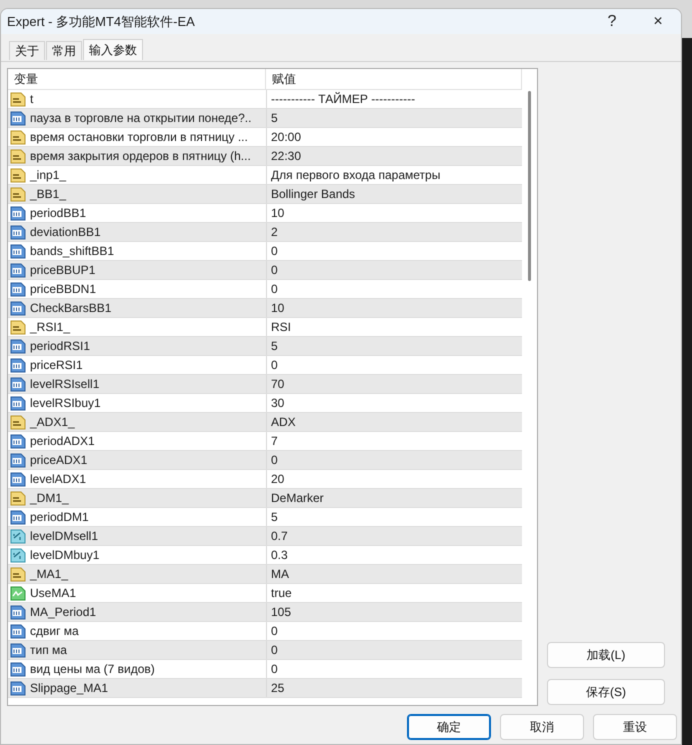 The width and height of the screenshot is (692, 745). I want to click on tab: 输入参数, so click(113, 49).